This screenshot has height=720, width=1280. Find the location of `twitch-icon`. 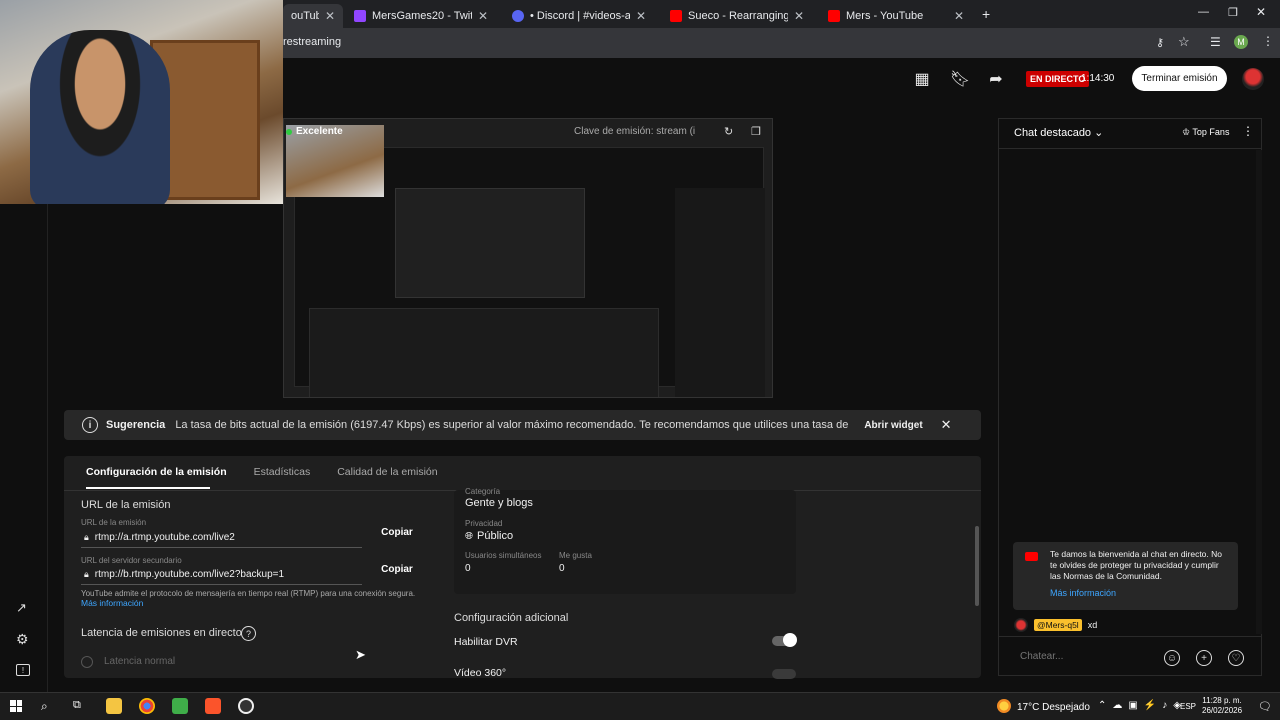

twitch-icon is located at coordinates (360, 16).